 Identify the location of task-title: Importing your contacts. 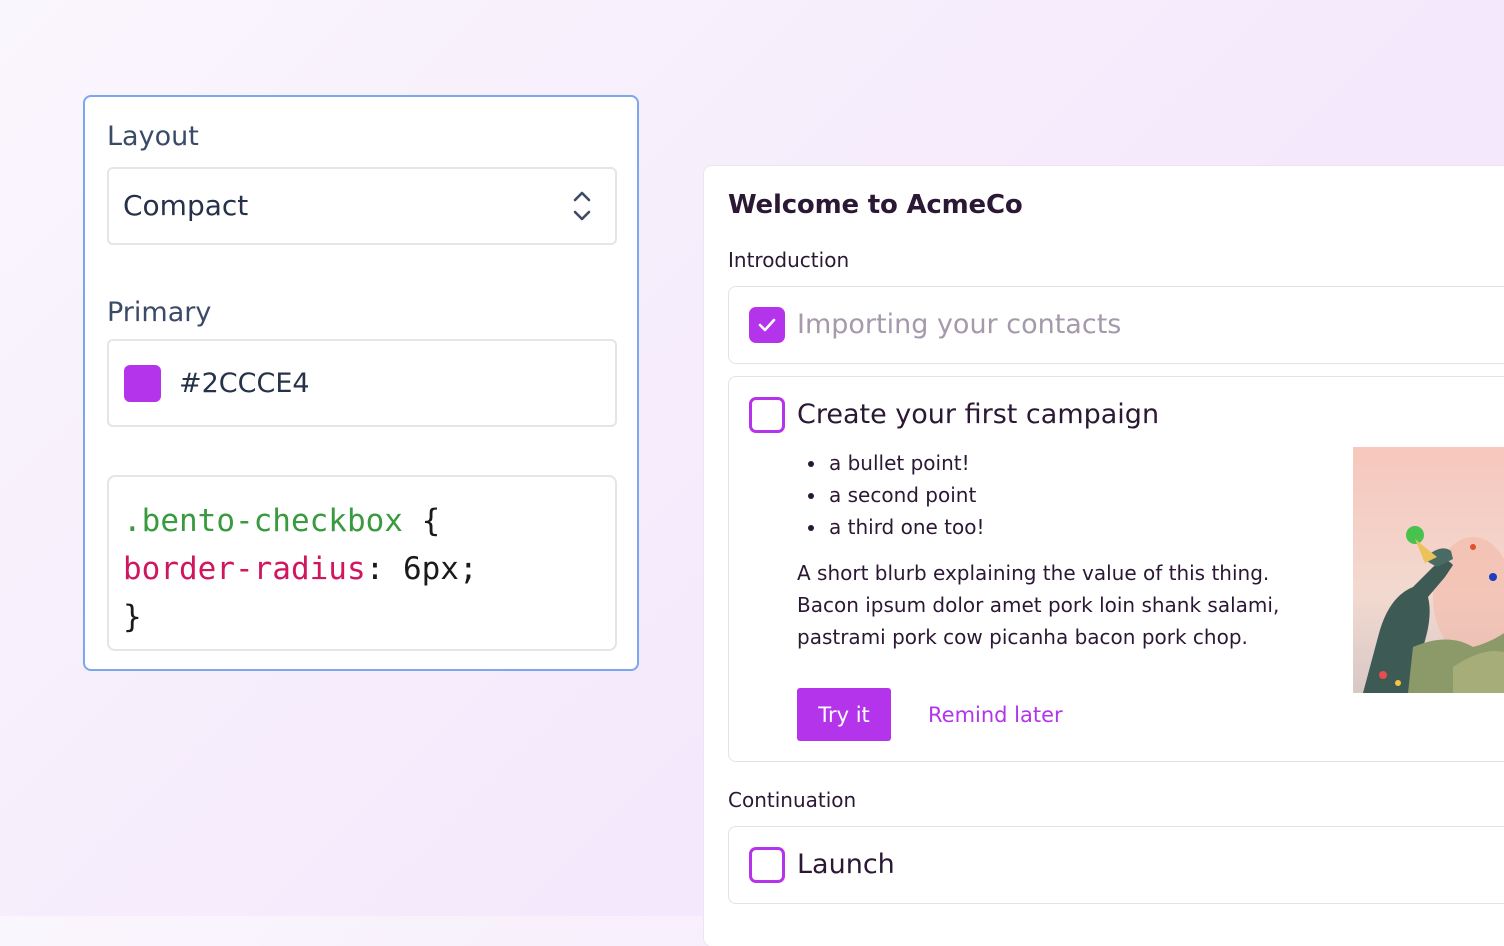
(959, 324).